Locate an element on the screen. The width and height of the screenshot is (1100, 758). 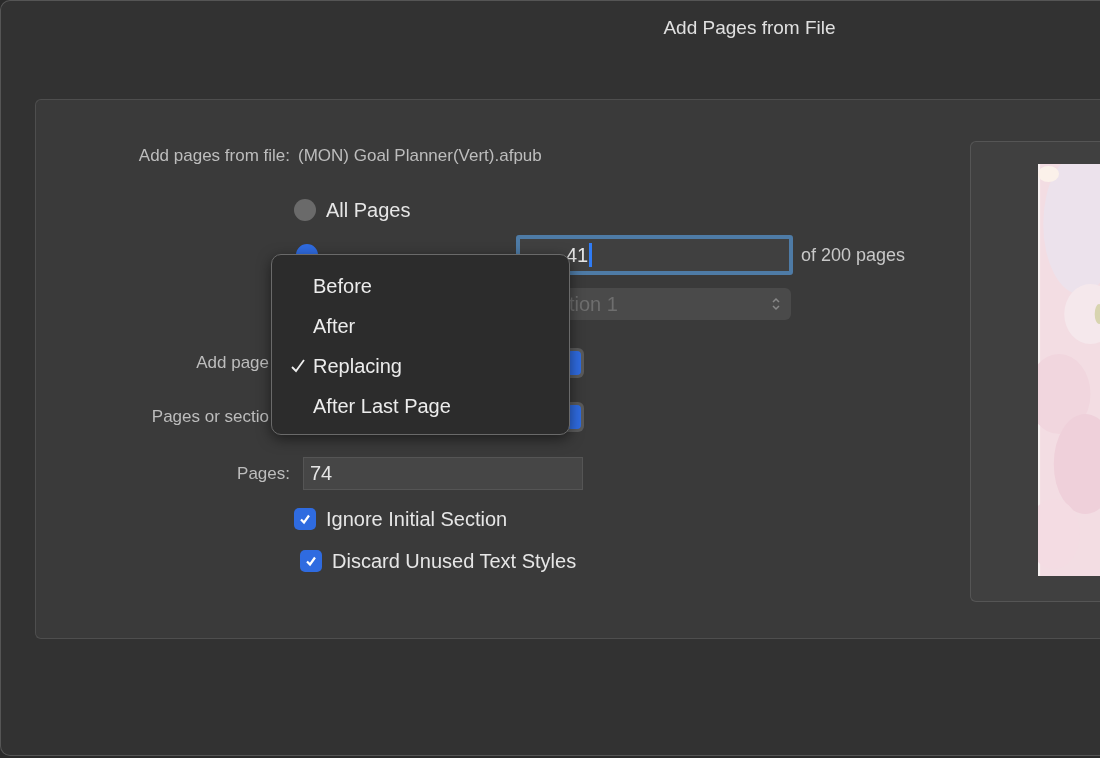
checkbox-label: Discard Unused Text Styles is located at coordinates (454, 561).